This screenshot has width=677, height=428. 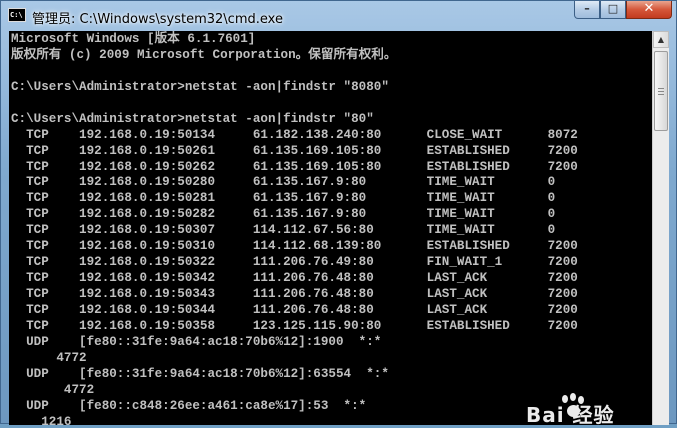 What do you see at coordinates (613, 10) in the screenshot?
I see `maximize-button: □` at bounding box center [613, 10].